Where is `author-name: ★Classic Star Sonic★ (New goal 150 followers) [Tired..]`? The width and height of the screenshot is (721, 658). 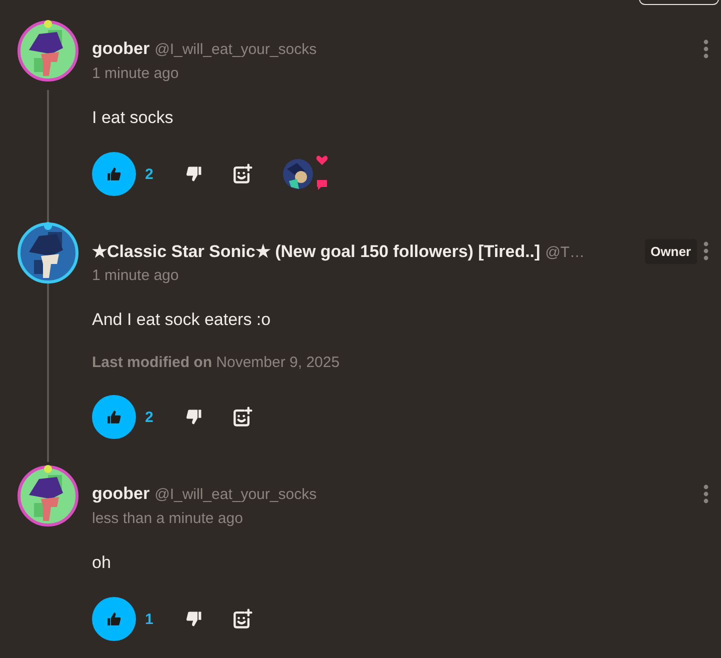
author-name: ★Classic Star Sonic★ (New goal 150 followers) [Tired..] is located at coordinates (316, 251).